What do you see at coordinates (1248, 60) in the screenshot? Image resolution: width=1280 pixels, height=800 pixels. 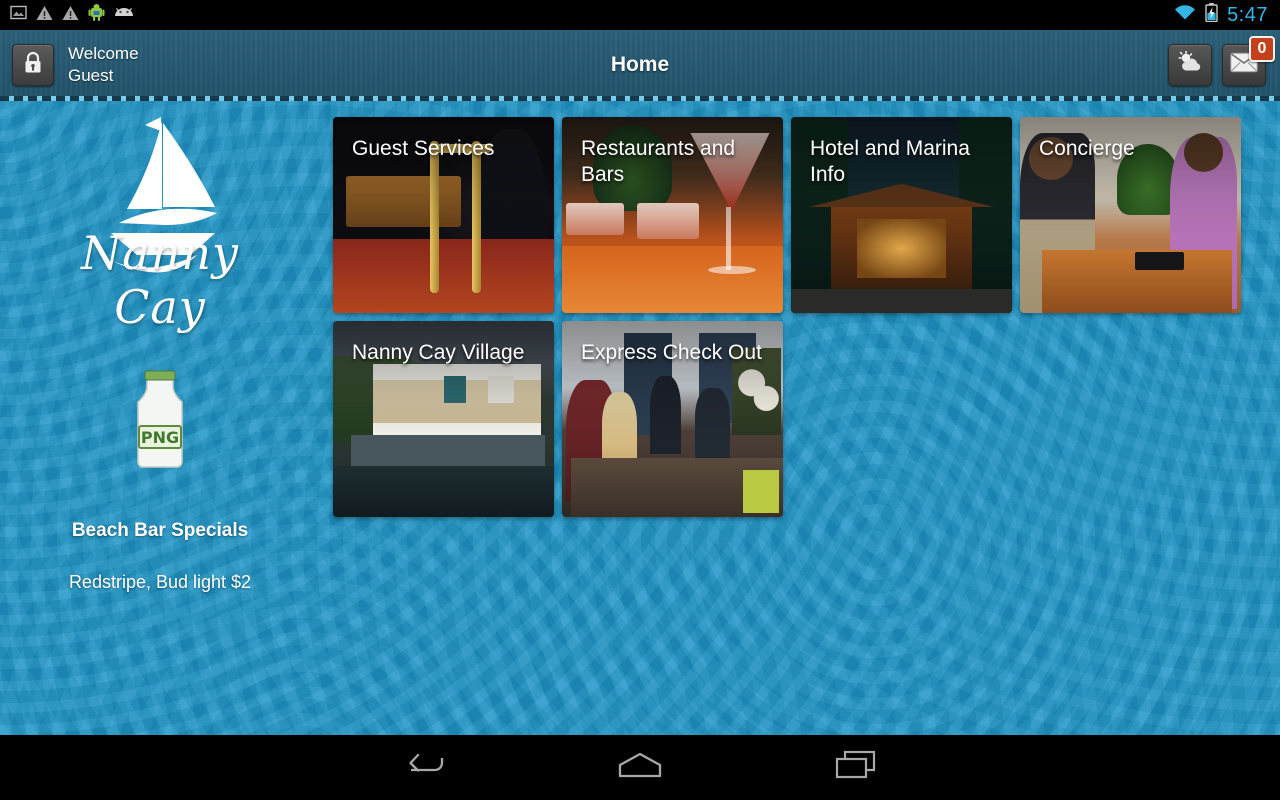 I see `mail-button: 0` at bounding box center [1248, 60].